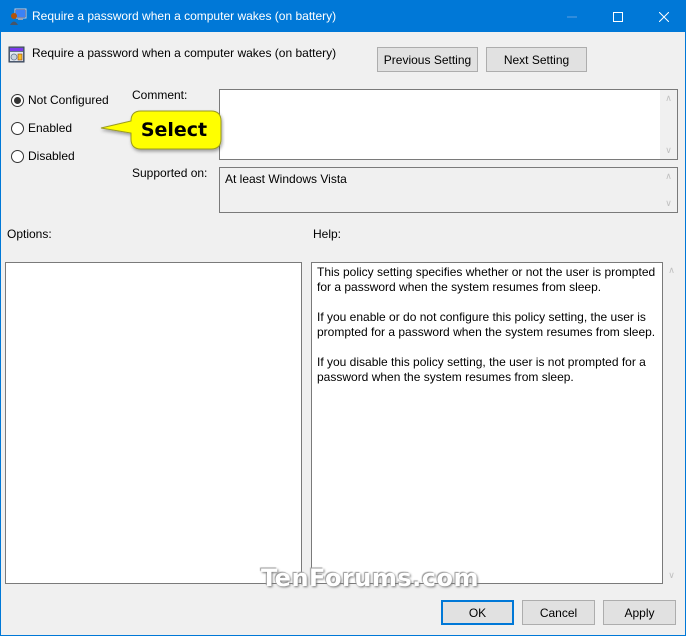 This screenshot has width=686, height=636. What do you see at coordinates (668, 190) in the screenshot?
I see `supported-scrollbar: ∧ ∨` at bounding box center [668, 190].